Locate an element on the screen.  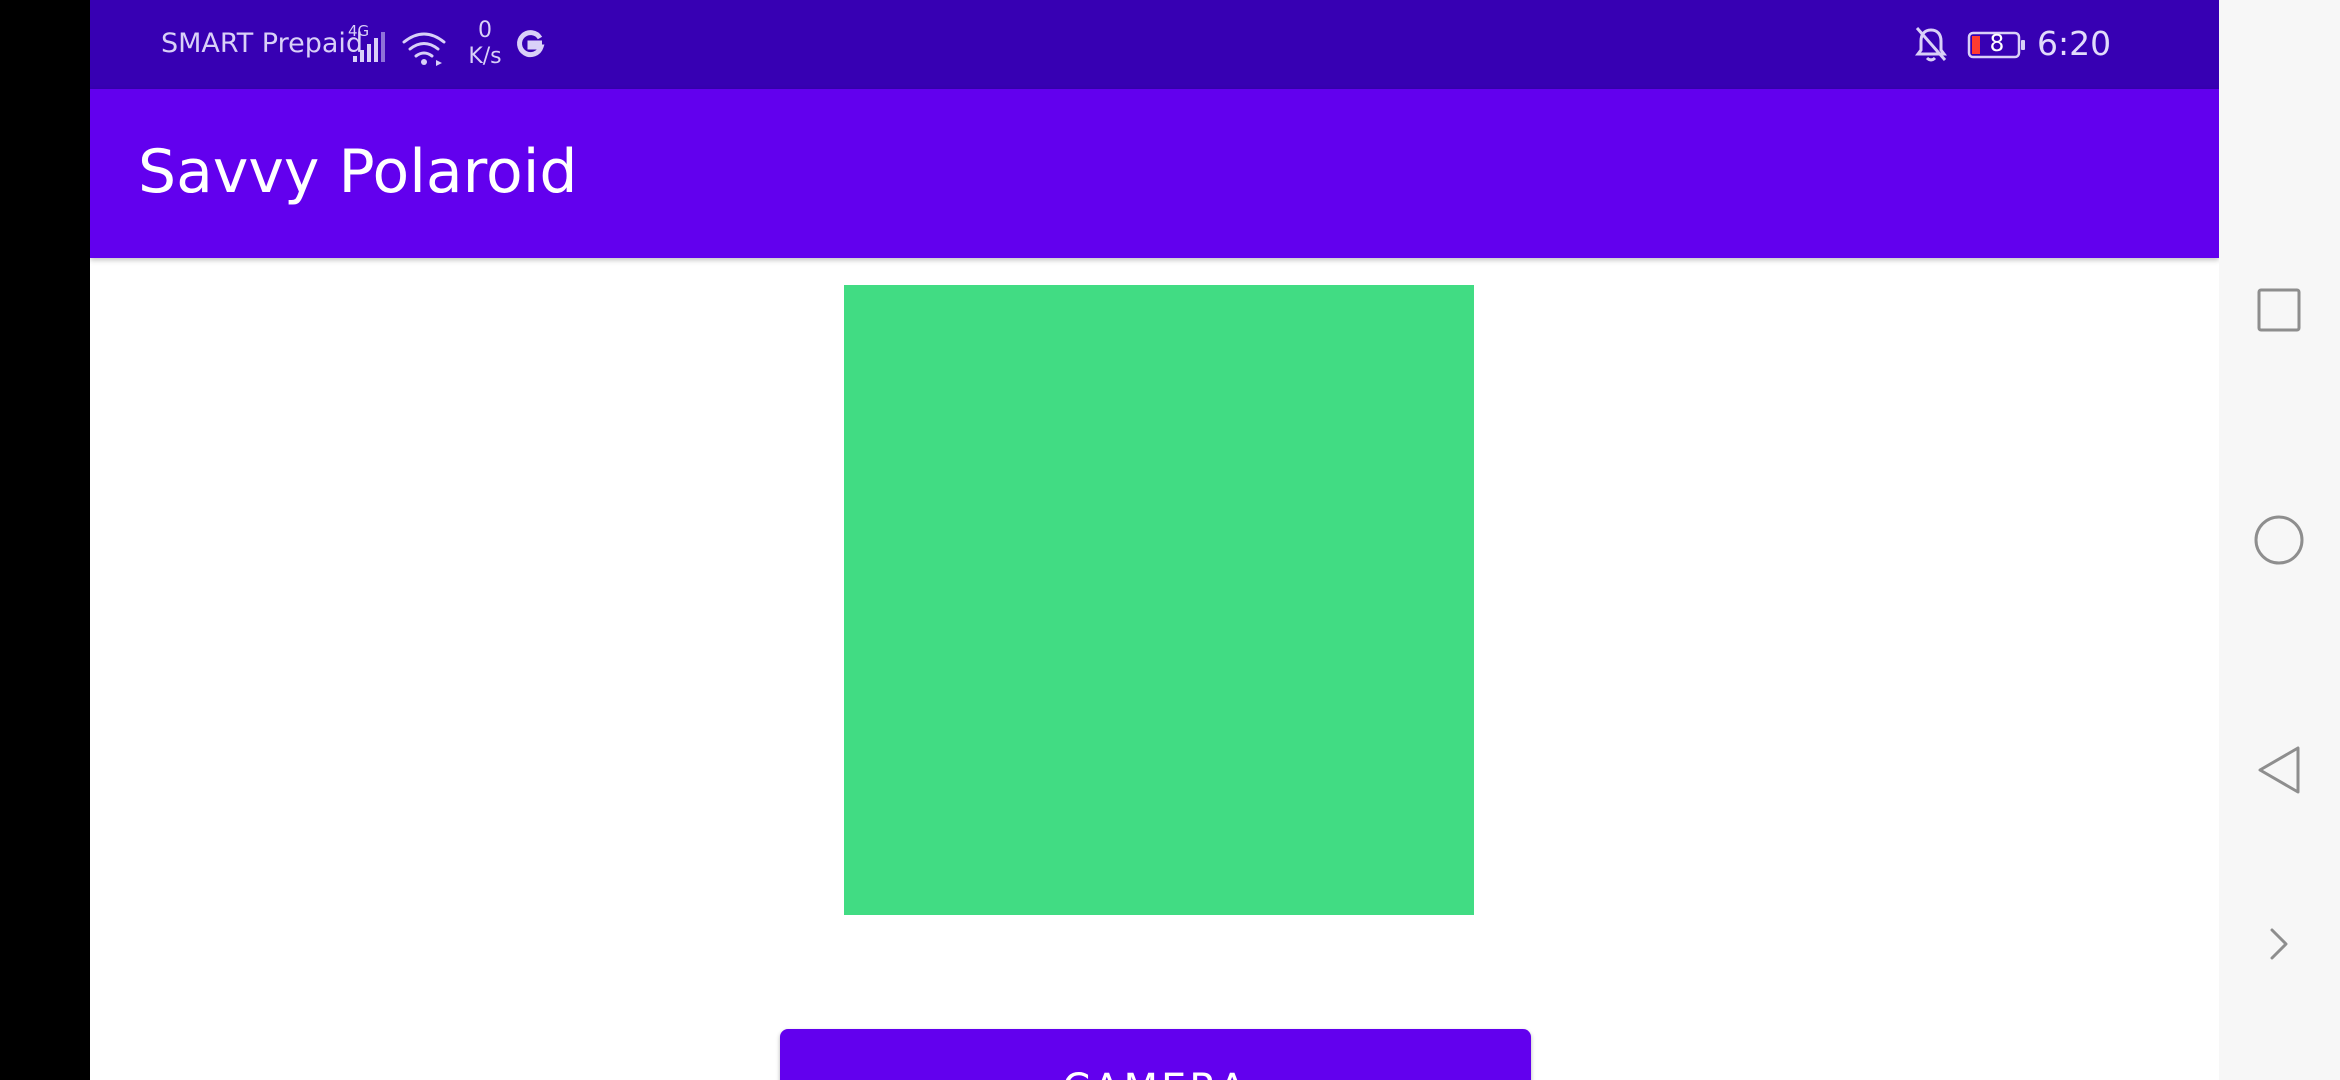
chevron-right-icon is located at coordinates (2279, 944).